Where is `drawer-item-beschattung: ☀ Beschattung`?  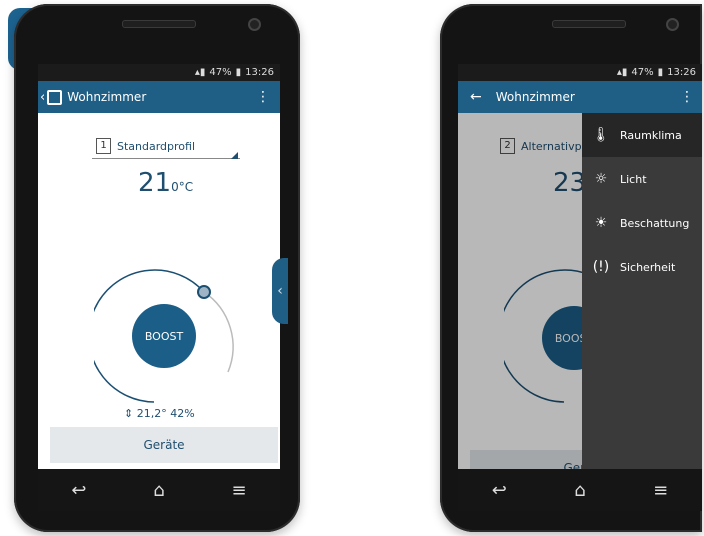 drawer-item-beschattung: ☀ Beschattung is located at coordinates (642, 223).